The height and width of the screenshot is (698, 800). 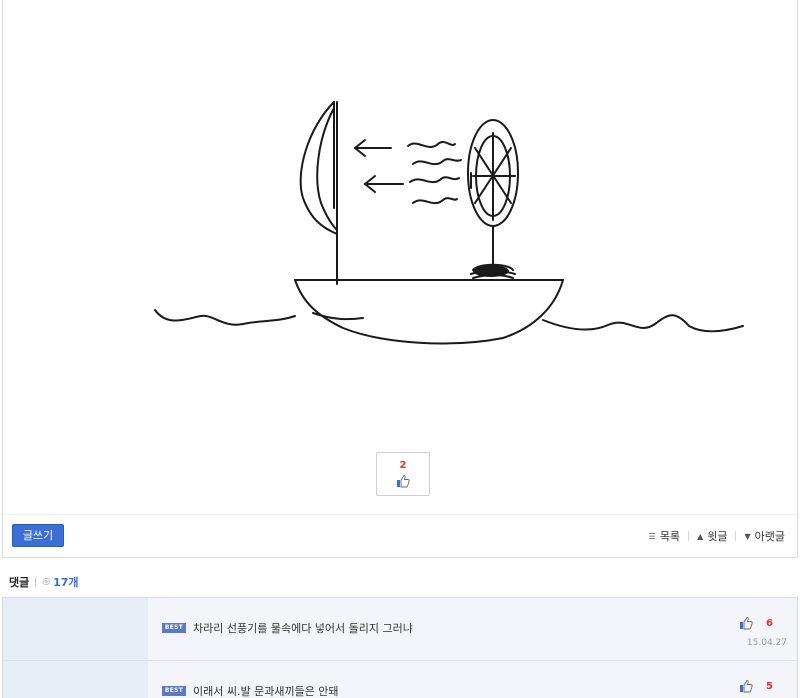 What do you see at coordinates (756, 686) in the screenshot?
I see `comment-like-button: 5` at bounding box center [756, 686].